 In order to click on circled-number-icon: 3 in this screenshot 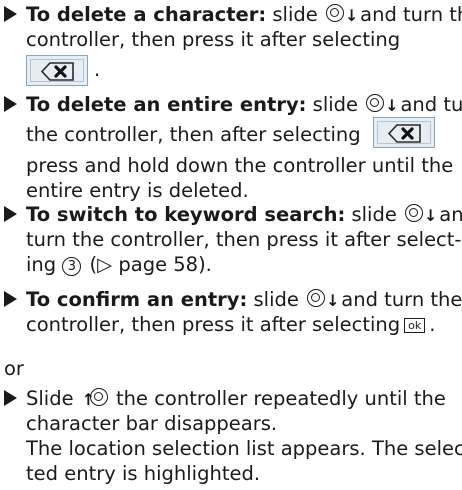, I will do `click(72, 266)`.